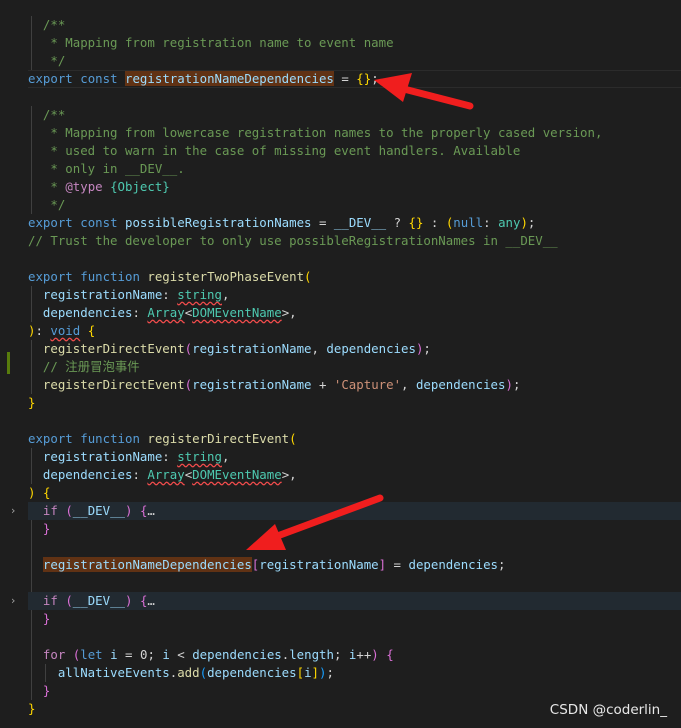  Describe the element at coordinates (84, 186) in the screenshot. I see `code-token: @type` at that location.